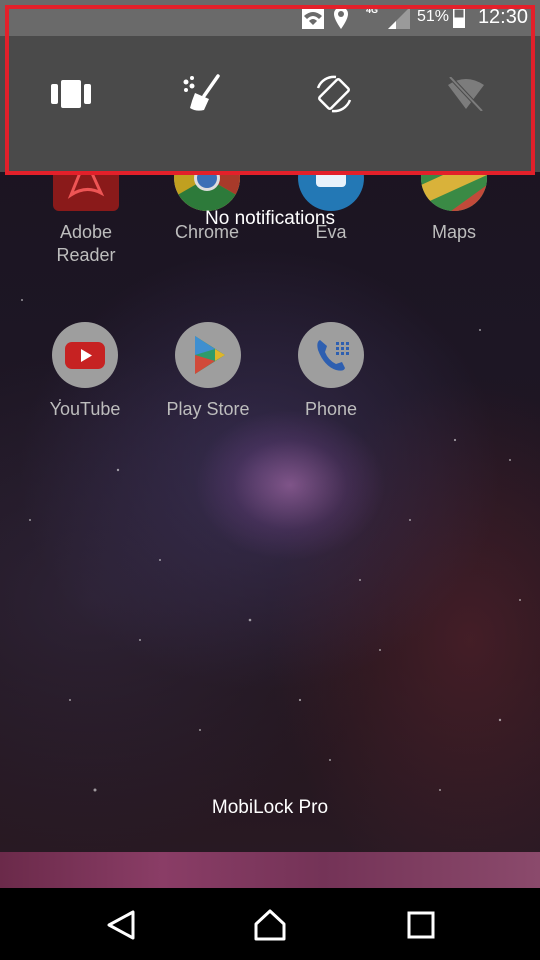  Describe the element at coordinates (313, 20) in the screenshot. I see `wifi-icon` at that location.